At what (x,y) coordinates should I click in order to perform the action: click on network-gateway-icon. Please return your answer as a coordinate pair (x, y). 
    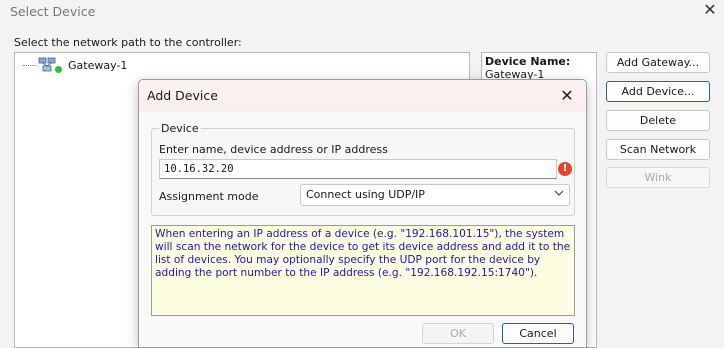
    Looking at the image, I should click on (47, 65).